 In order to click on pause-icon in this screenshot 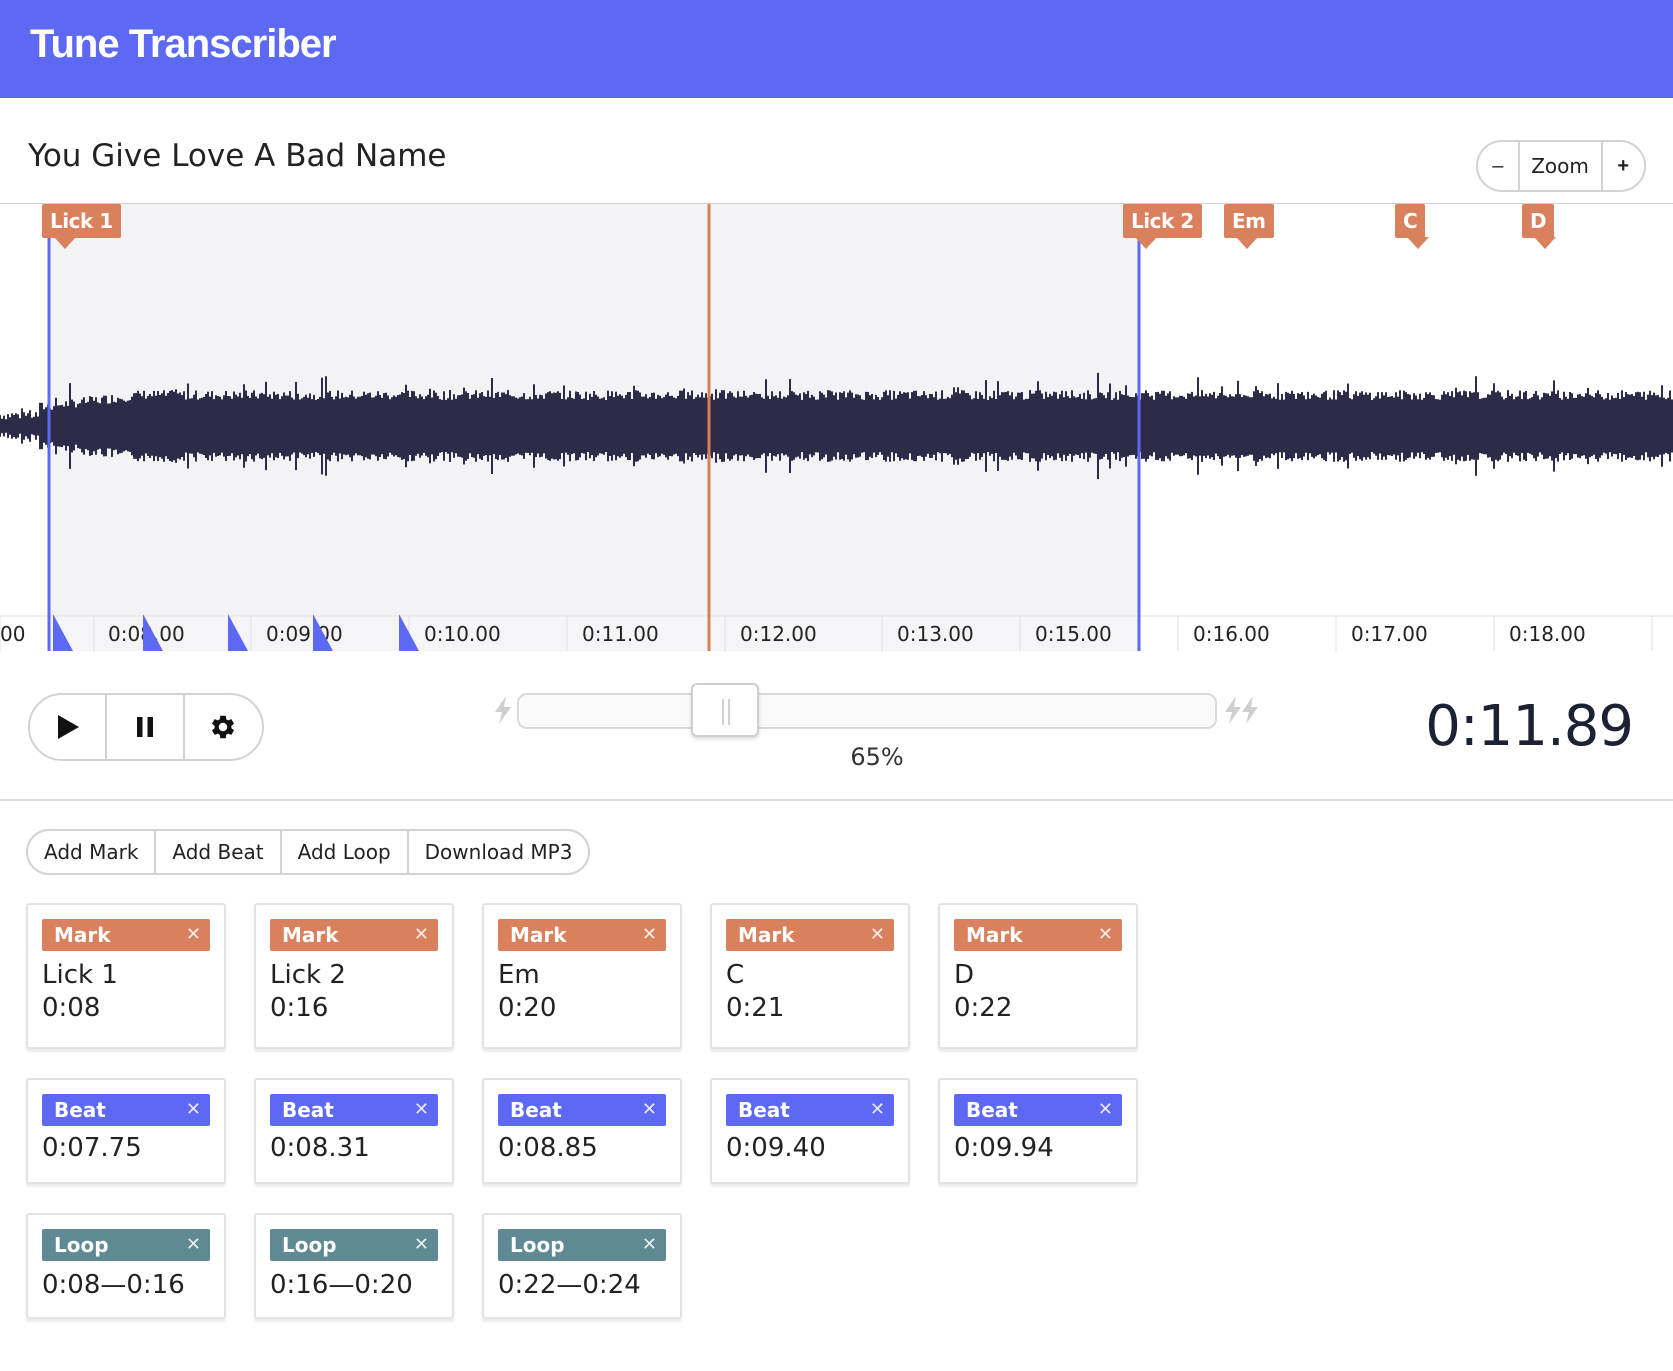, I will do `click(145, 727)`.